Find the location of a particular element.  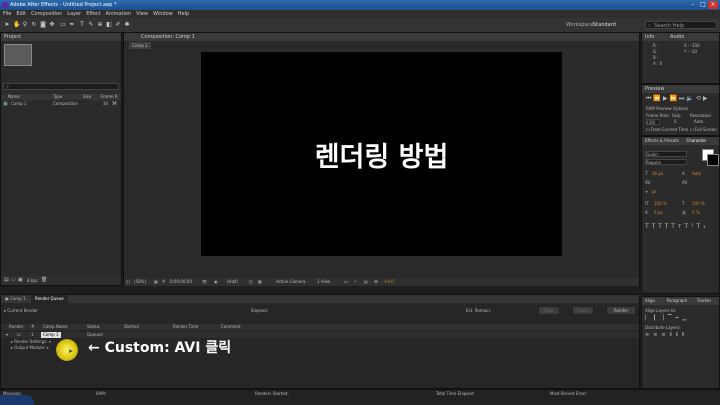

toggle-pixel-aspect-icon: ▭ is located at coordinates (346, 282).